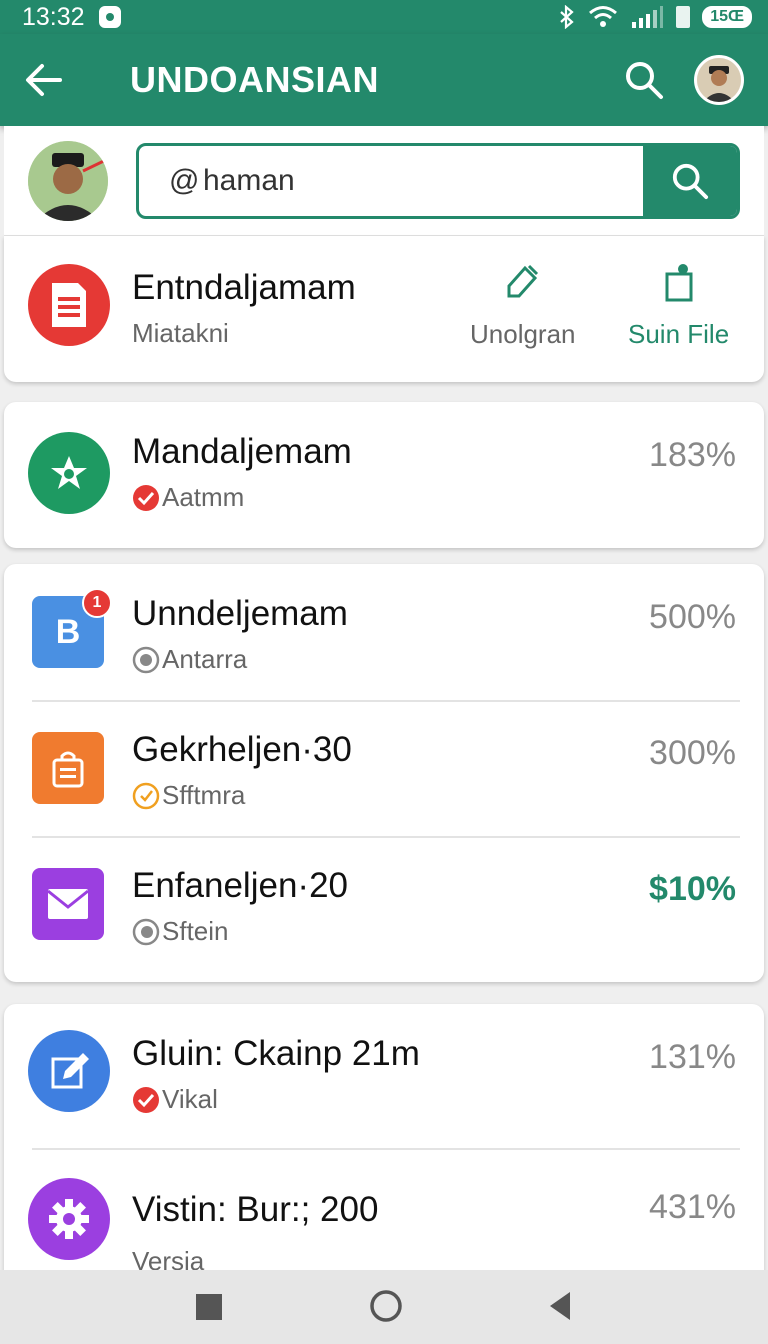  What do you see at coordinates (648, 17) in the screenshot?
I see `signal-icon` at bounding box center [648, 17].